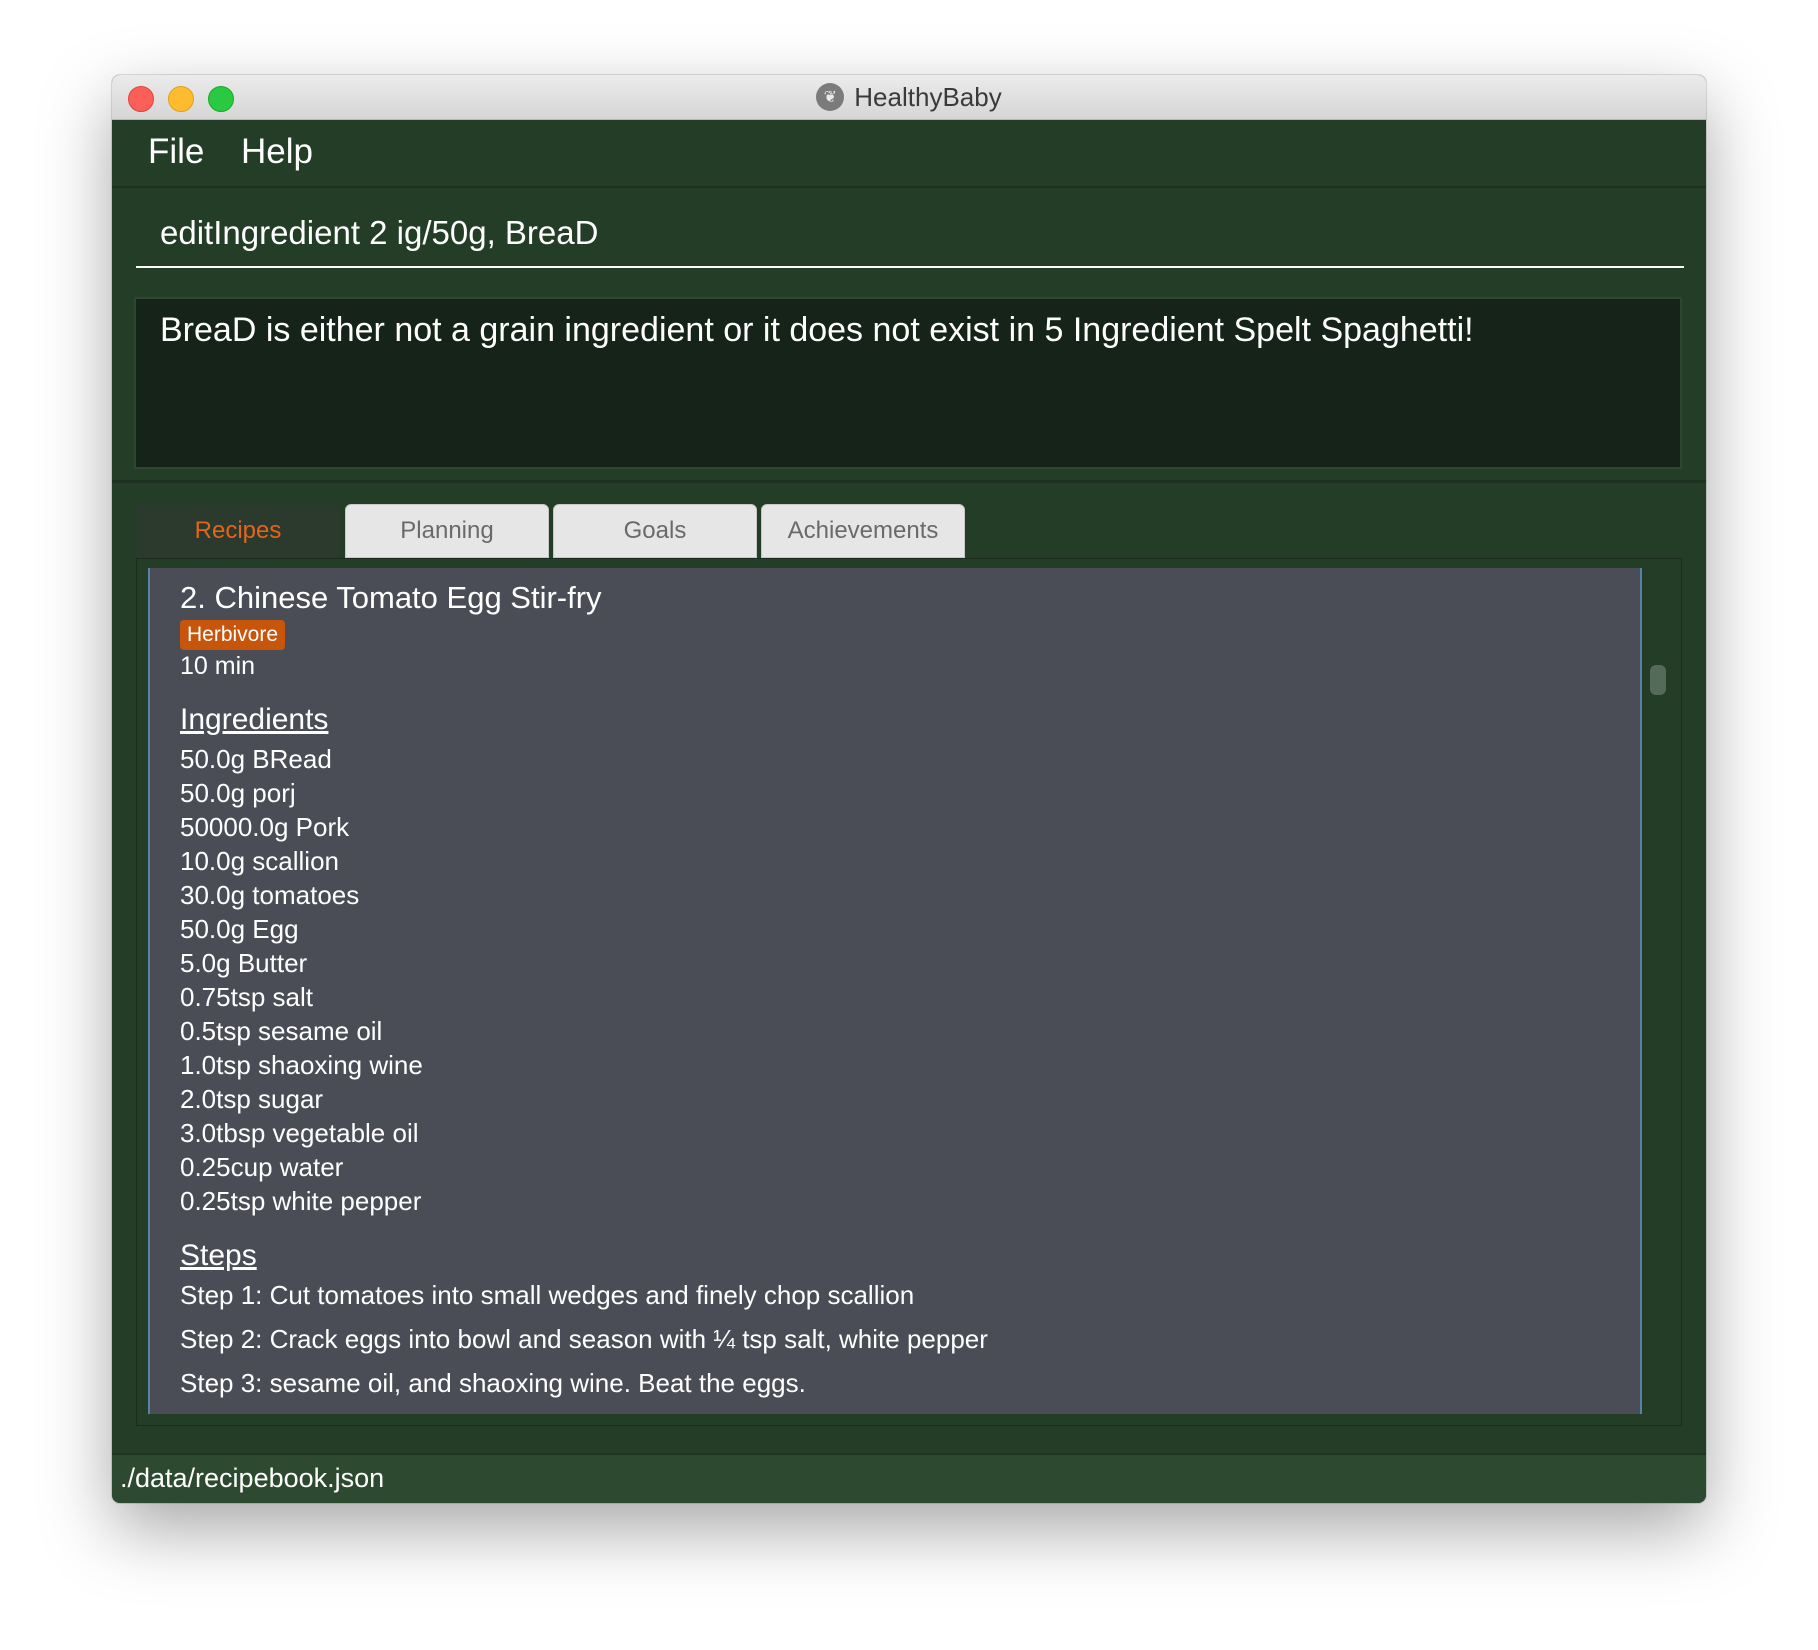 Image resolution: width=1818 pixels, height=1650 pixels. What do you see at coordinates (301, 1065) in the screenshot?
I see `ingredient-item: 1.0tsp shaoxing wine` at bounding box center [301, 1065].